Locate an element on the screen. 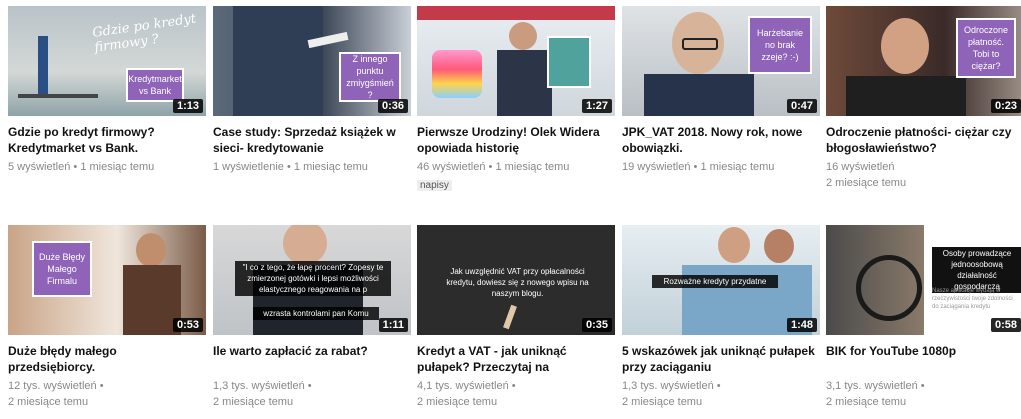  speaker-suit is located at coordinates (524, 83).